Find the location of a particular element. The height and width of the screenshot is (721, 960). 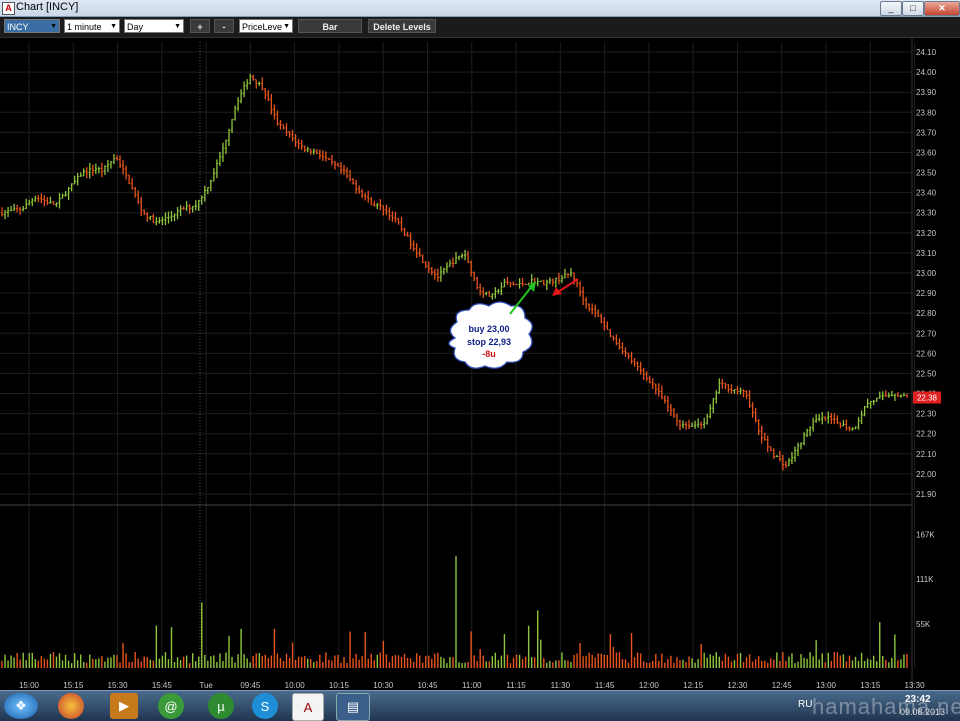

price-tick-label: 23.80 is located at coordinates (926, 112).